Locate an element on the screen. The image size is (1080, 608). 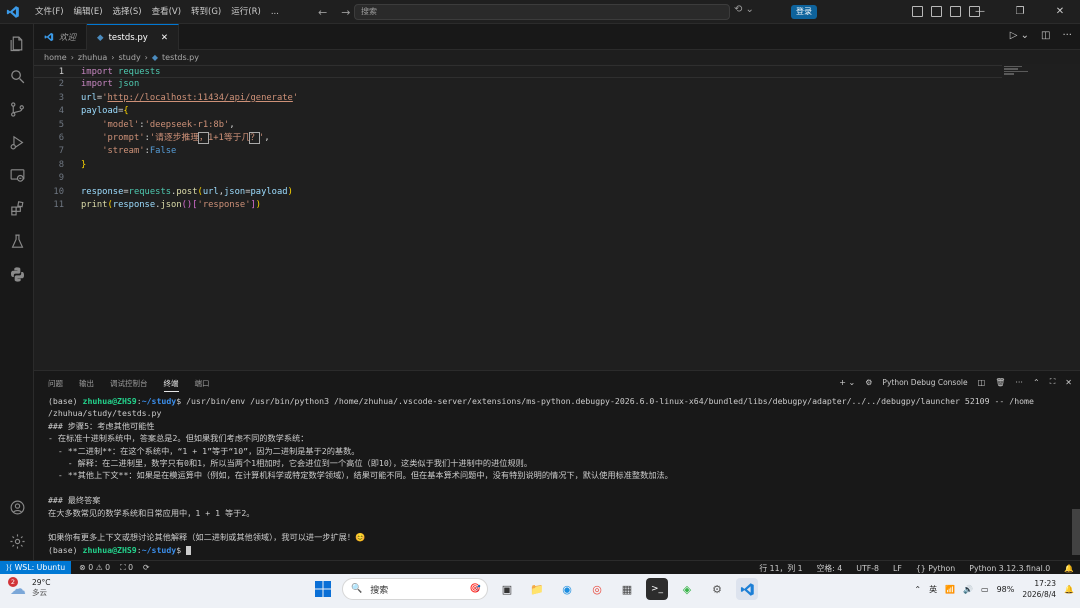
close-panel-icon: ✕ is located at coordinates (1068, 382).